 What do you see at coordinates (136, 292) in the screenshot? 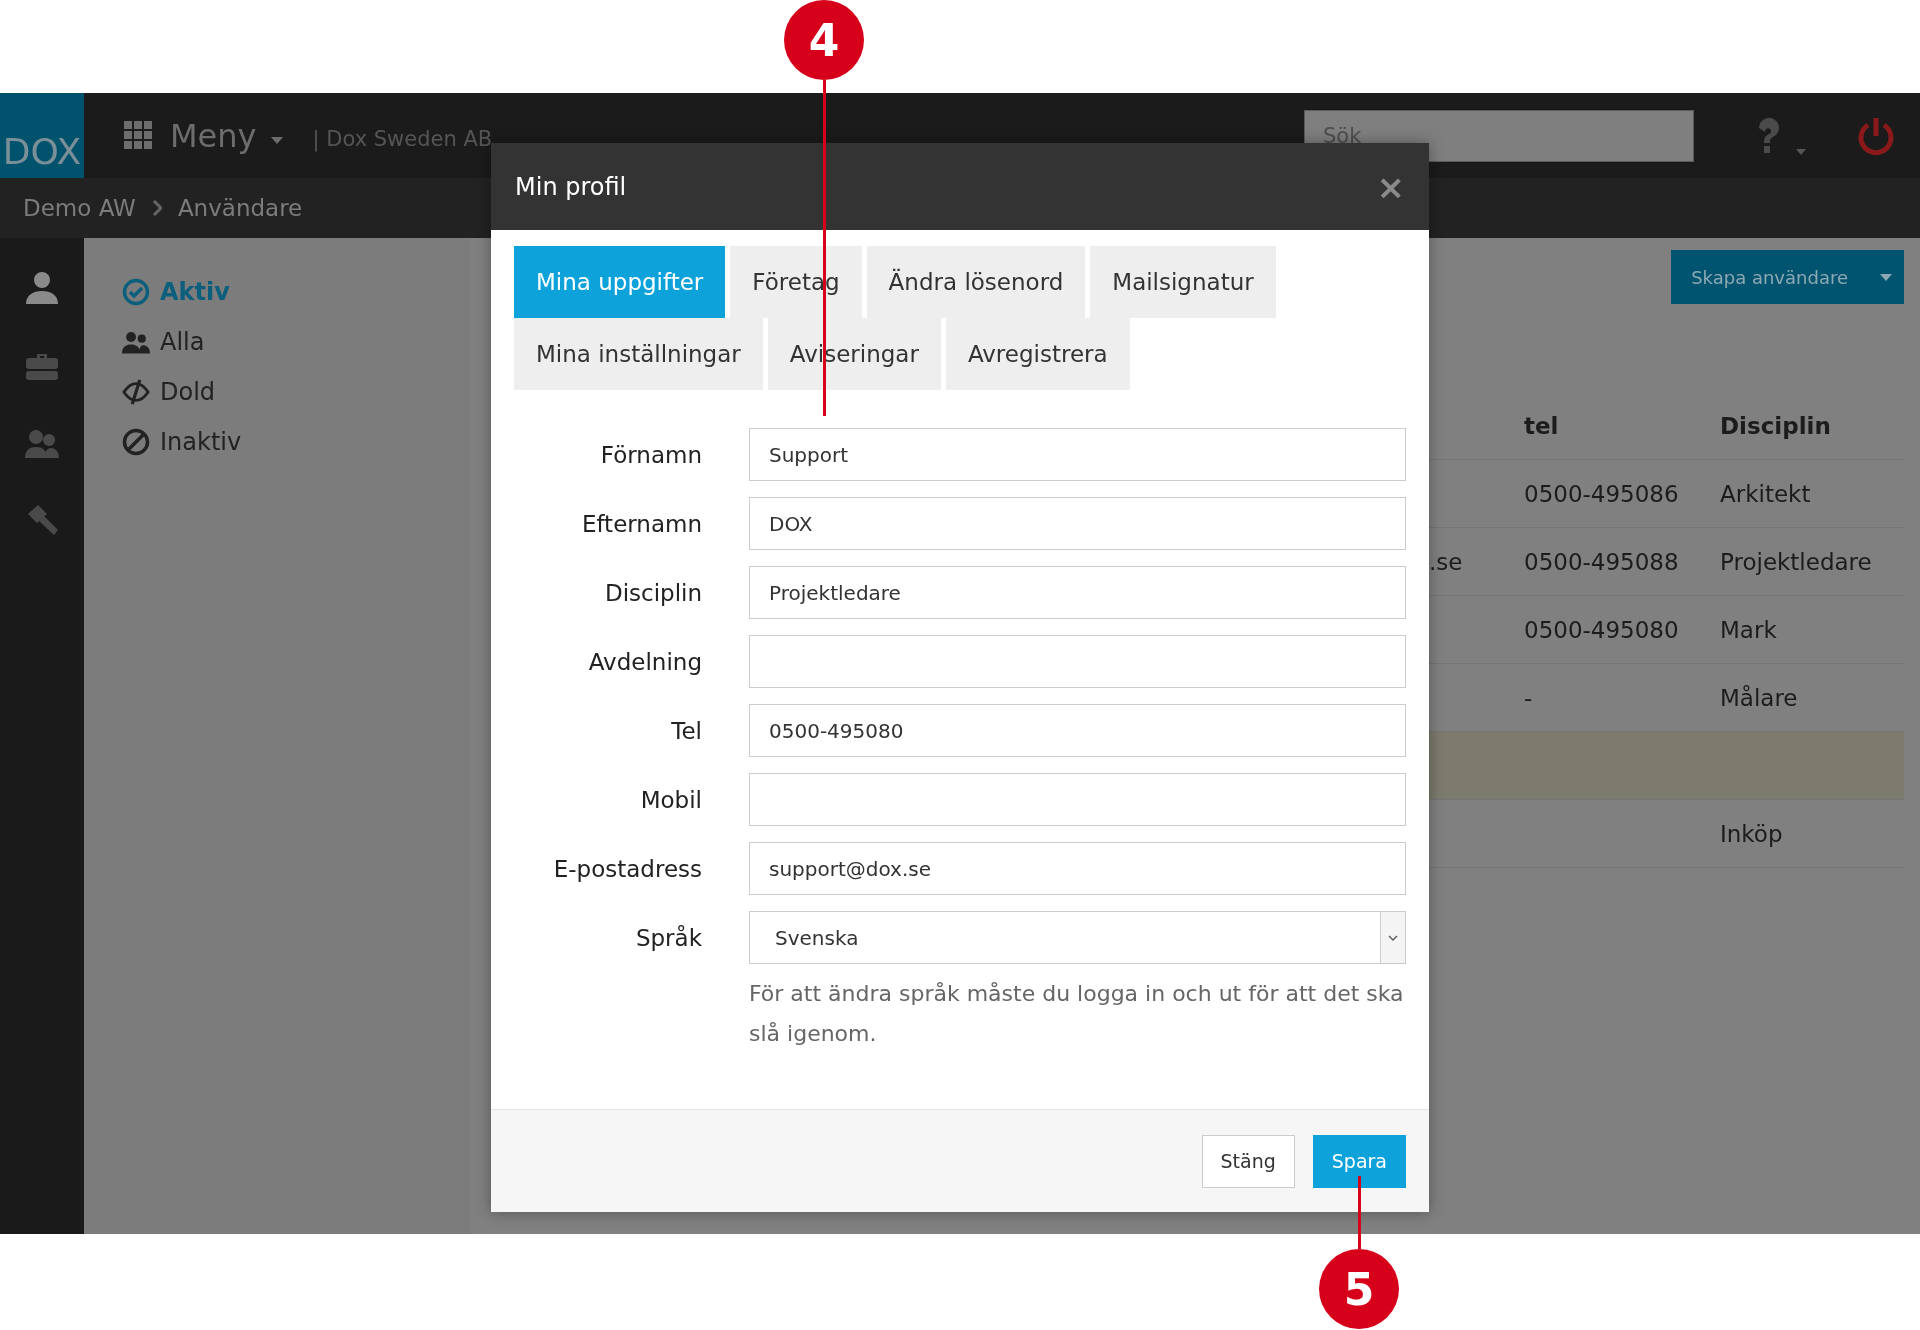
I see `check-circle-icon` at bounding box center [136, 292].